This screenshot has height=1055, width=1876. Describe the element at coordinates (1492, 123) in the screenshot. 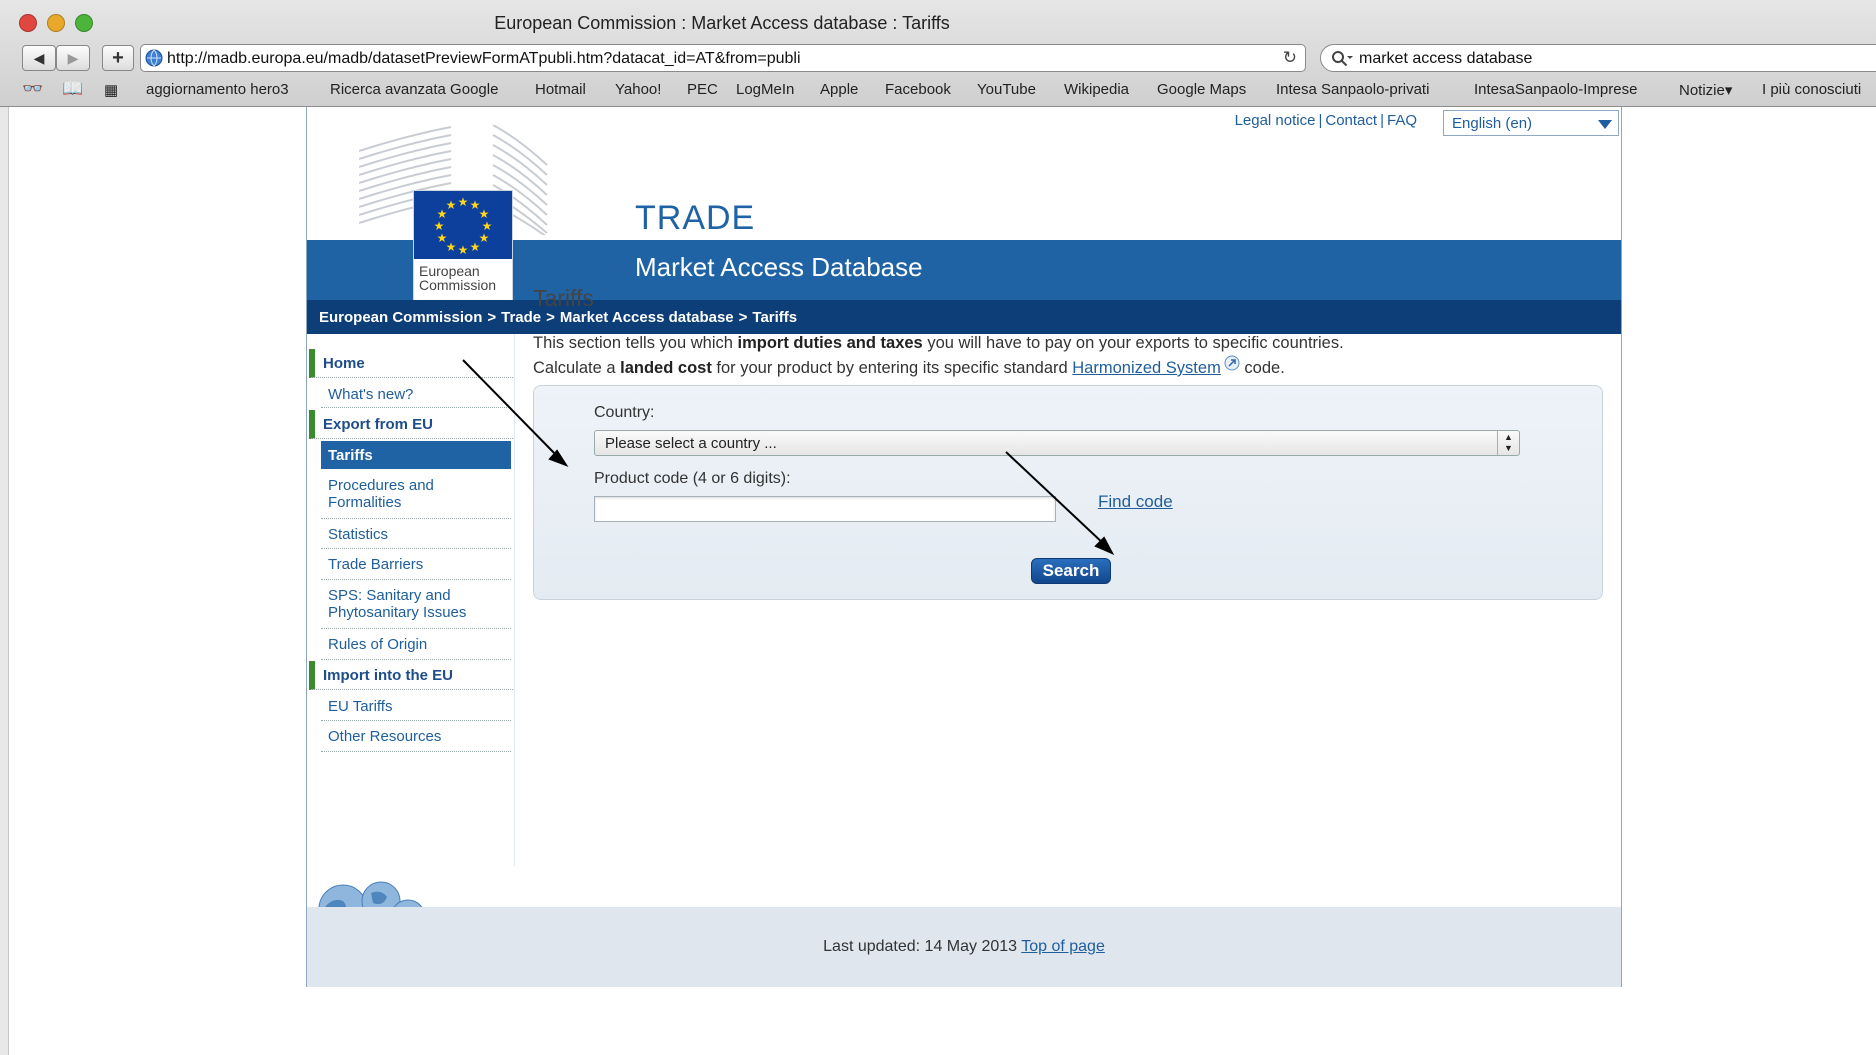

I see `language-value: English (en)` at that location.